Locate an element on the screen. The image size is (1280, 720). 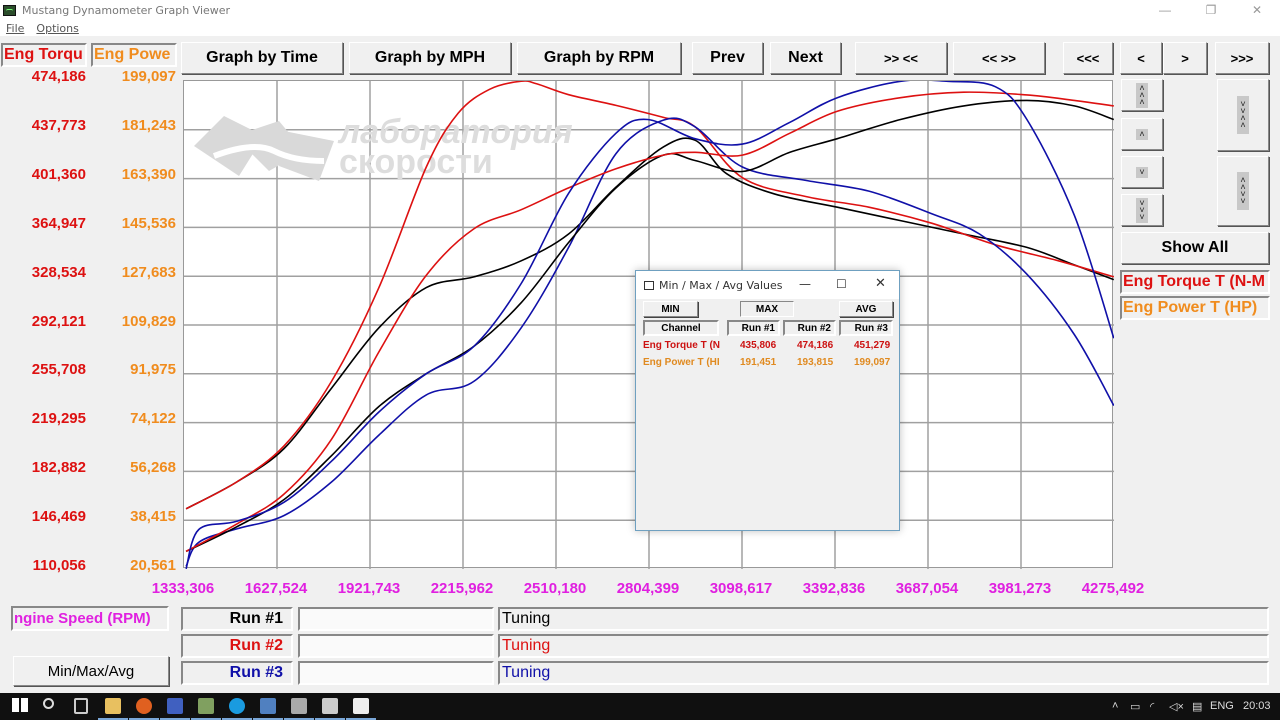
dialog-maximize-button: ☐ is located at coordinates (841, 284).